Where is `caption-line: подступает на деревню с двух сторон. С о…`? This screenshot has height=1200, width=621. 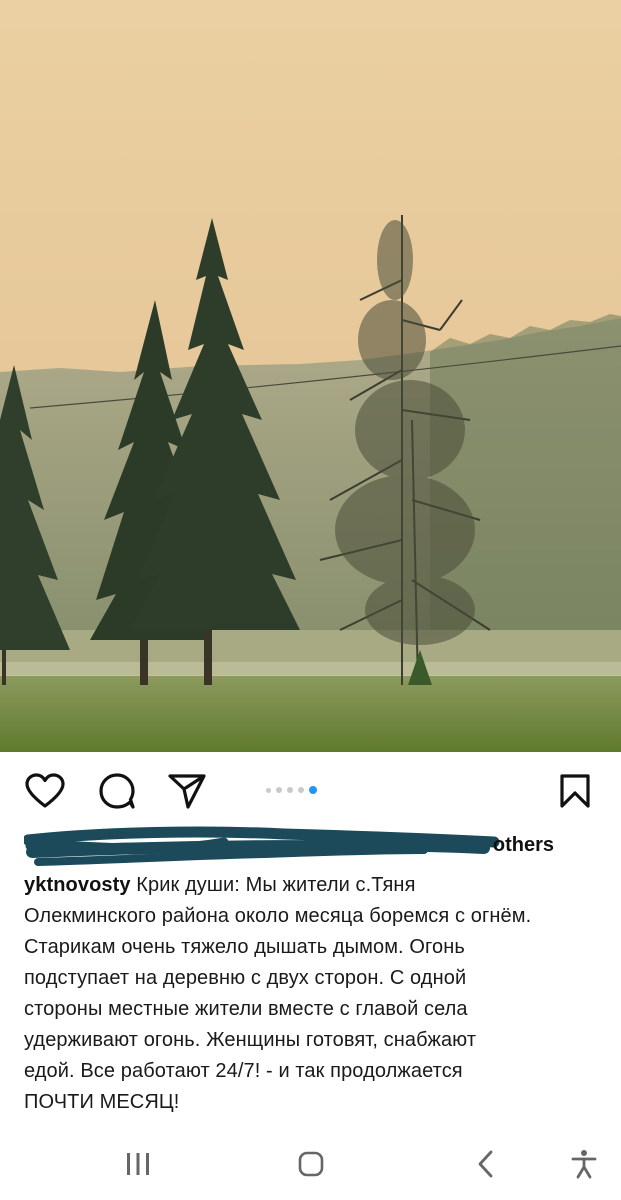 caption-line: подступает на деревню с двух сторон. С о… is located at coordinates (245, 978).